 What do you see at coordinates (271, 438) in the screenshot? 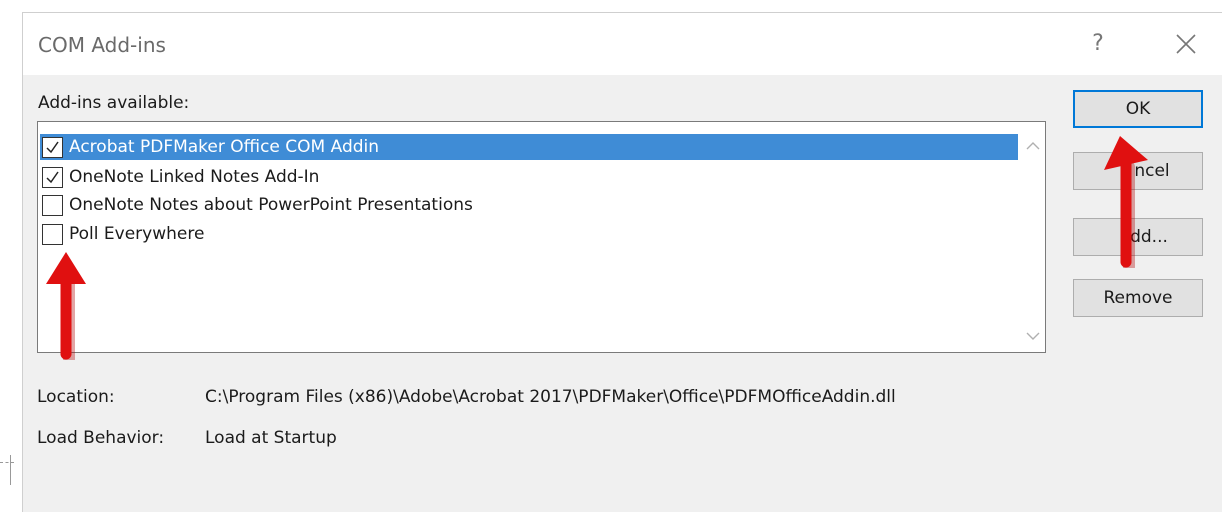
I see `load-behavior-value: Load at Startup` at bounding box center [271, 438].